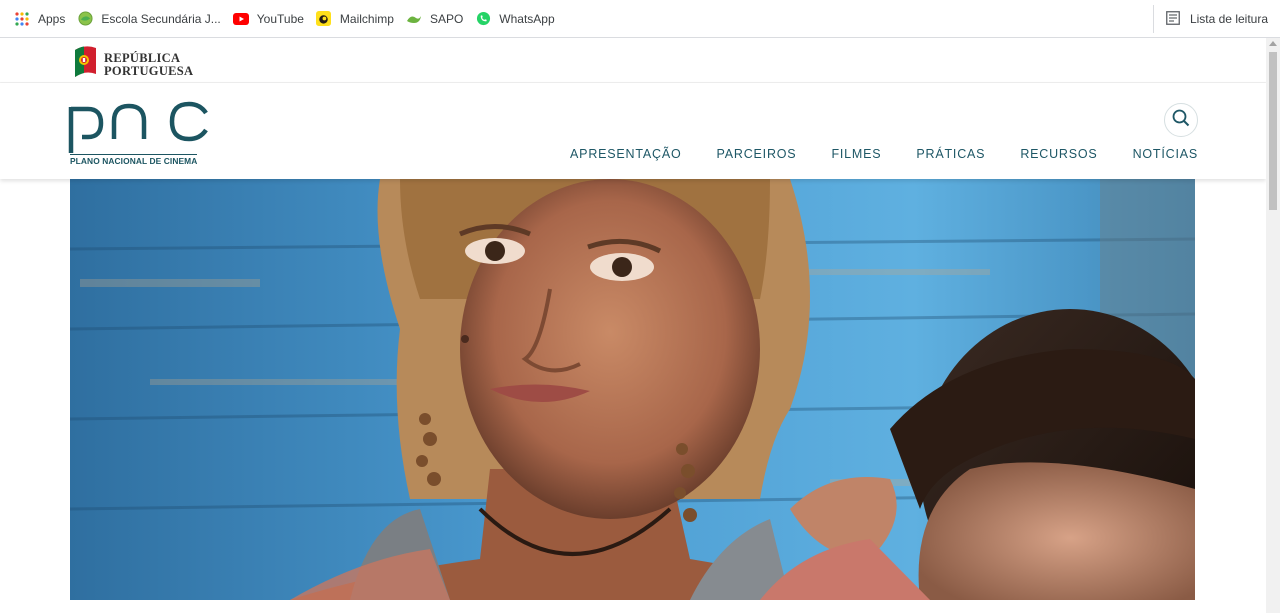  Describe the element at coordinates (1058, 154) in the screenshot. I see `nav-recursos: RECURSOS` at that location.